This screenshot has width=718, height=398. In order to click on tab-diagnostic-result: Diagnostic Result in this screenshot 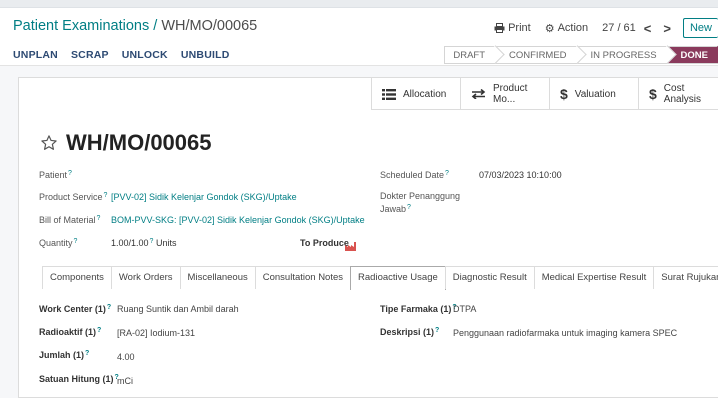, I will do `click(489, 277)`.